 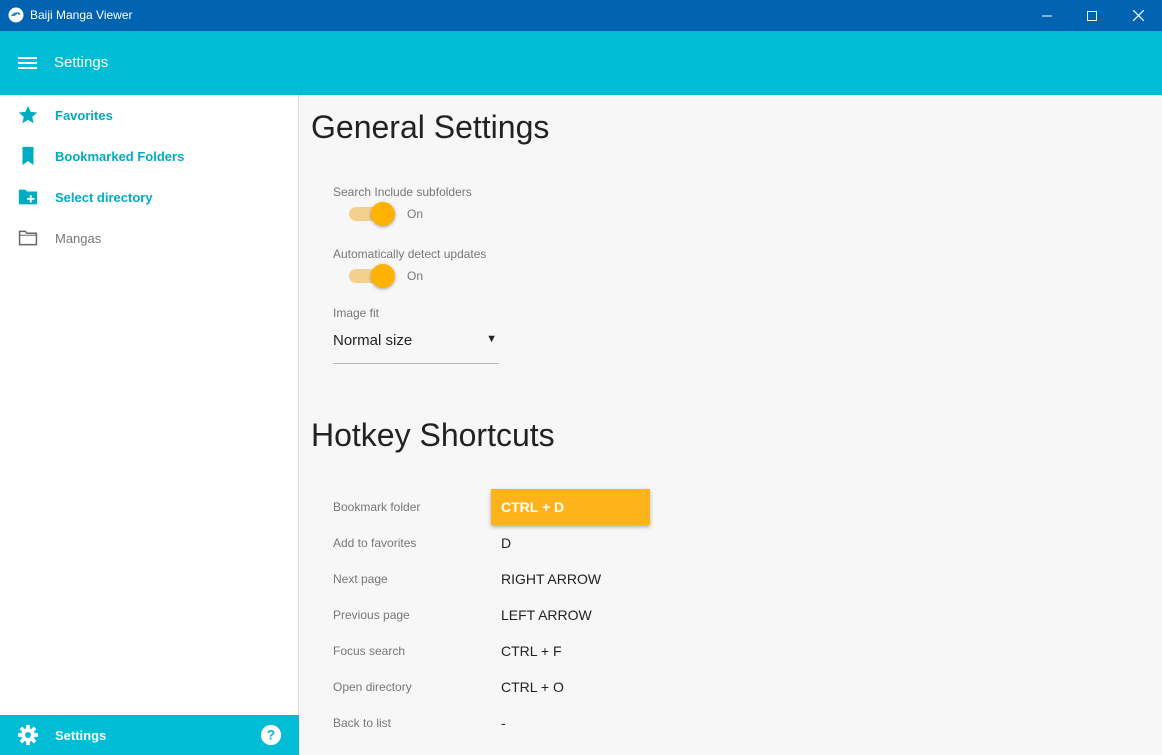 What do you see at coordinates (356, 313) in the screenshot?
I see `image-fit-label: Image fit` at bounding box center [356, 313].